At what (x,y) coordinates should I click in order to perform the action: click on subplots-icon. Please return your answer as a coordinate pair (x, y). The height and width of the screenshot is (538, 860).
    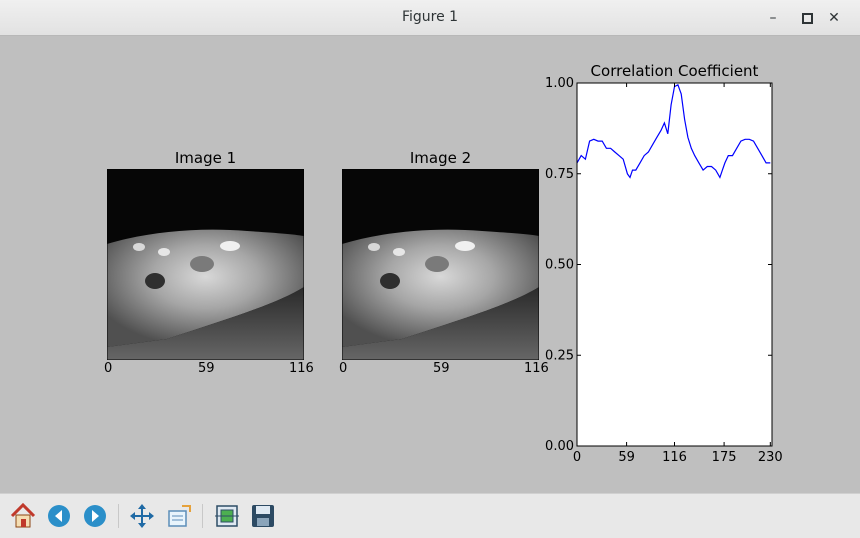
    Looking at the image, I should click on (227, 516).